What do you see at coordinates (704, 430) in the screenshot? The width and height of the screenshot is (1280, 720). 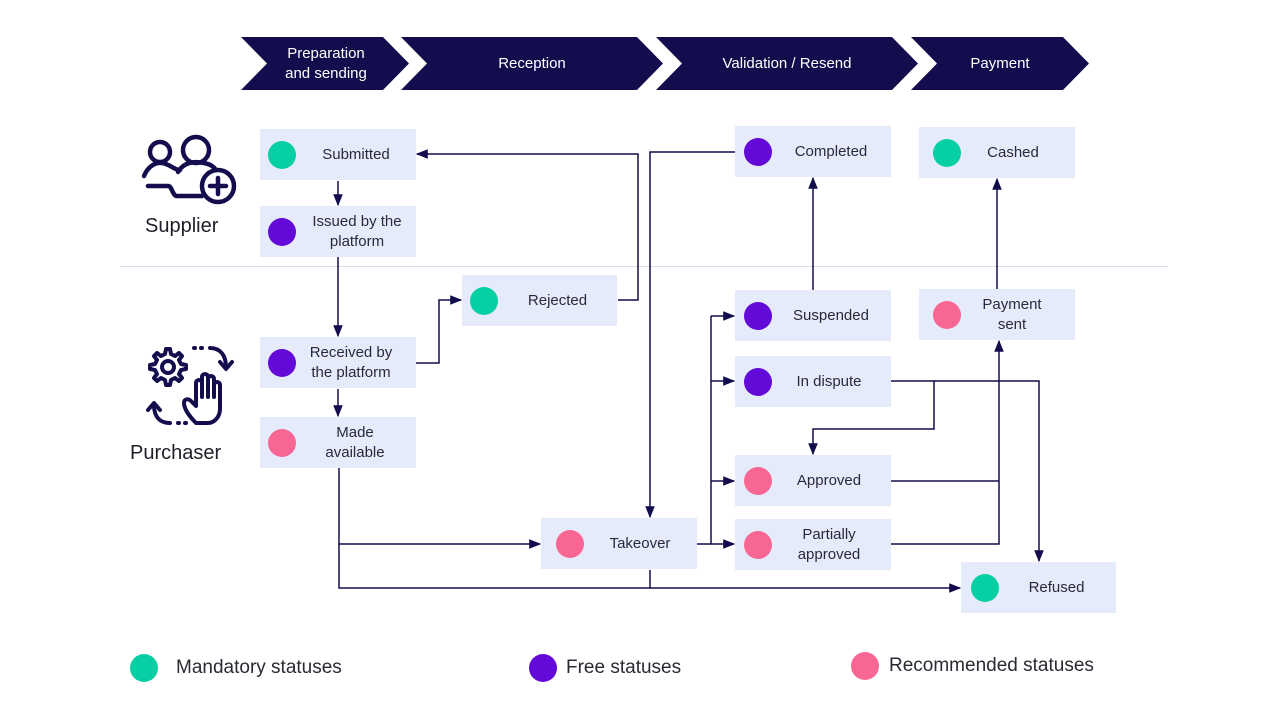 I see `link-takeover-bus` at bounding box center [704, 430].